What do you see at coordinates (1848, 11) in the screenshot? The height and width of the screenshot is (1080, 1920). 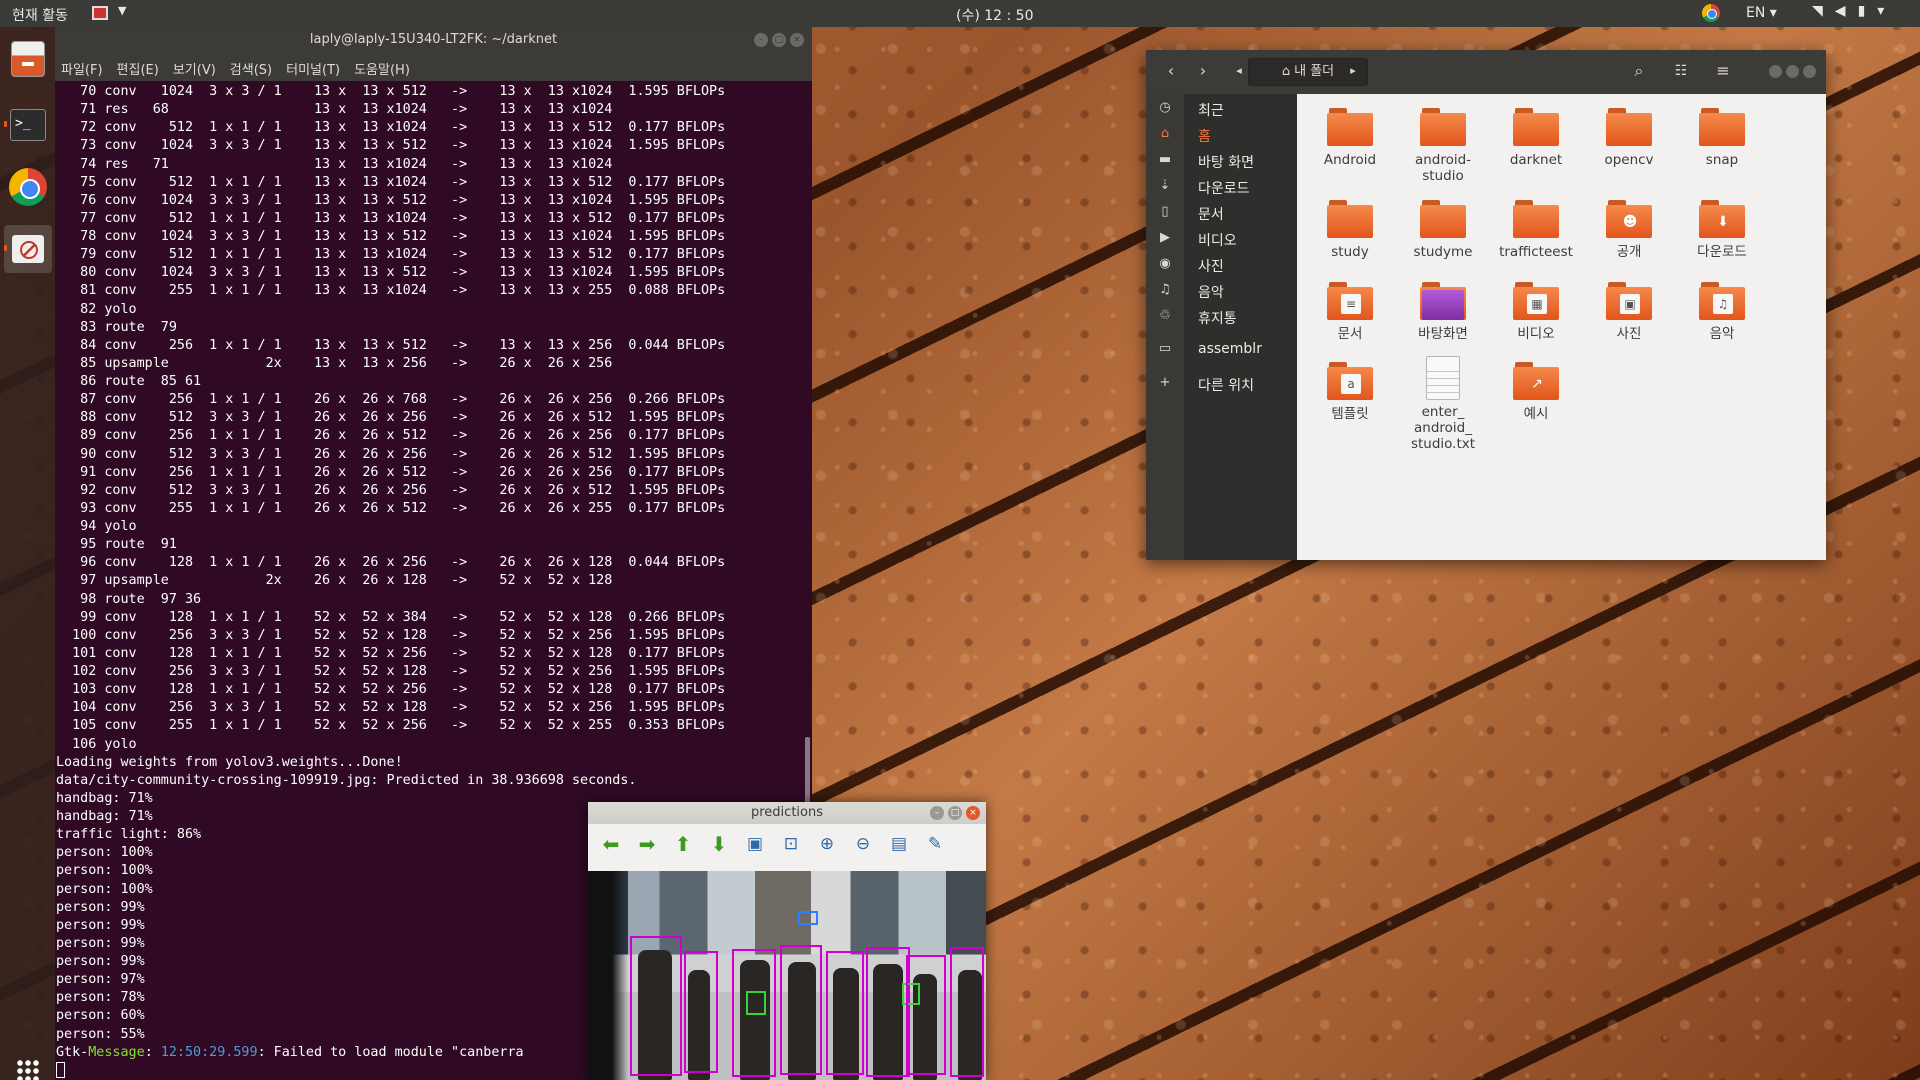 I see `system-tray: ◥ ◀ ▮ ▾` at bounding box center [1848, 11].